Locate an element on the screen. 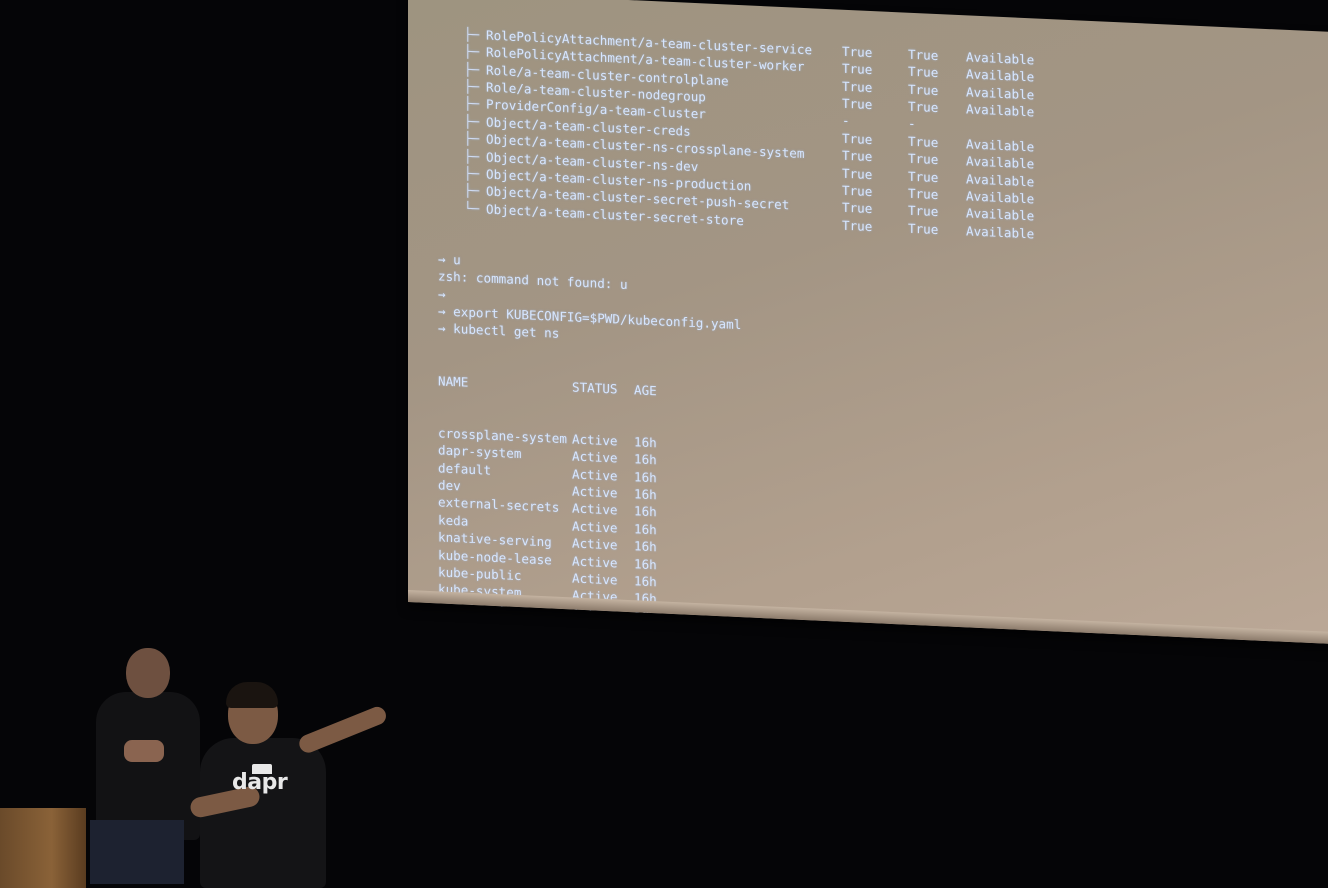  ns-header-status: STATUS is located at coordinates (595, 388).